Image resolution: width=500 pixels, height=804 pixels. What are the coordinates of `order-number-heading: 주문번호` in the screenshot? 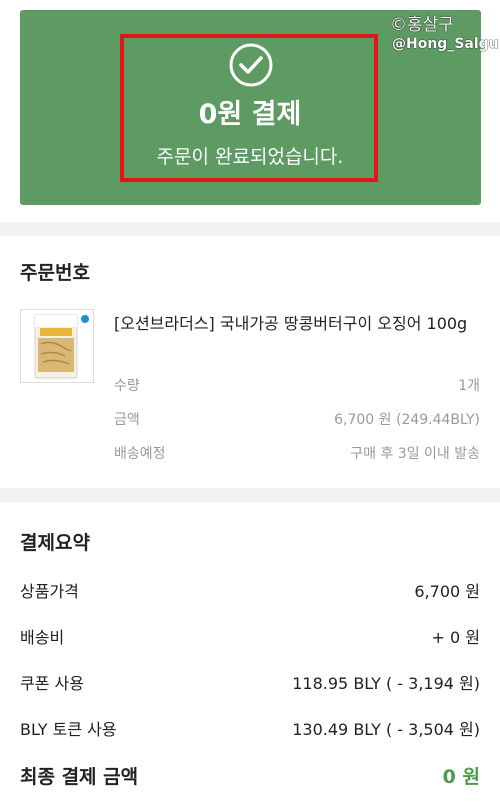 It's located at (55, 273).